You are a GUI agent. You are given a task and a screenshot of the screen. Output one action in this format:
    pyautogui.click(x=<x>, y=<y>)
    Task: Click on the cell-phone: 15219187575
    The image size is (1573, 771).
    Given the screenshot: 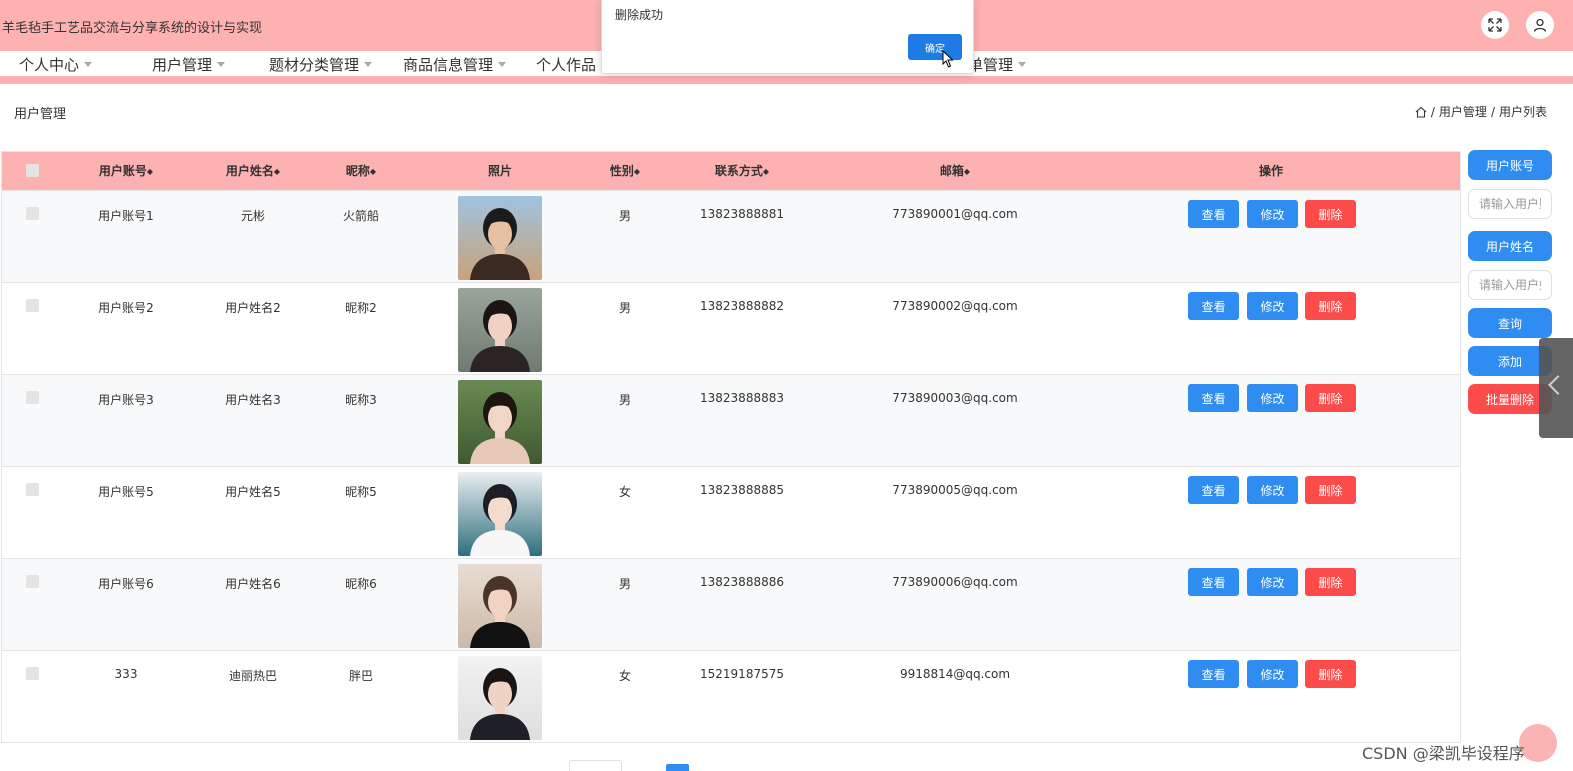 What is the action you would take?
    pyautogui.click(x=742, y=674)
    